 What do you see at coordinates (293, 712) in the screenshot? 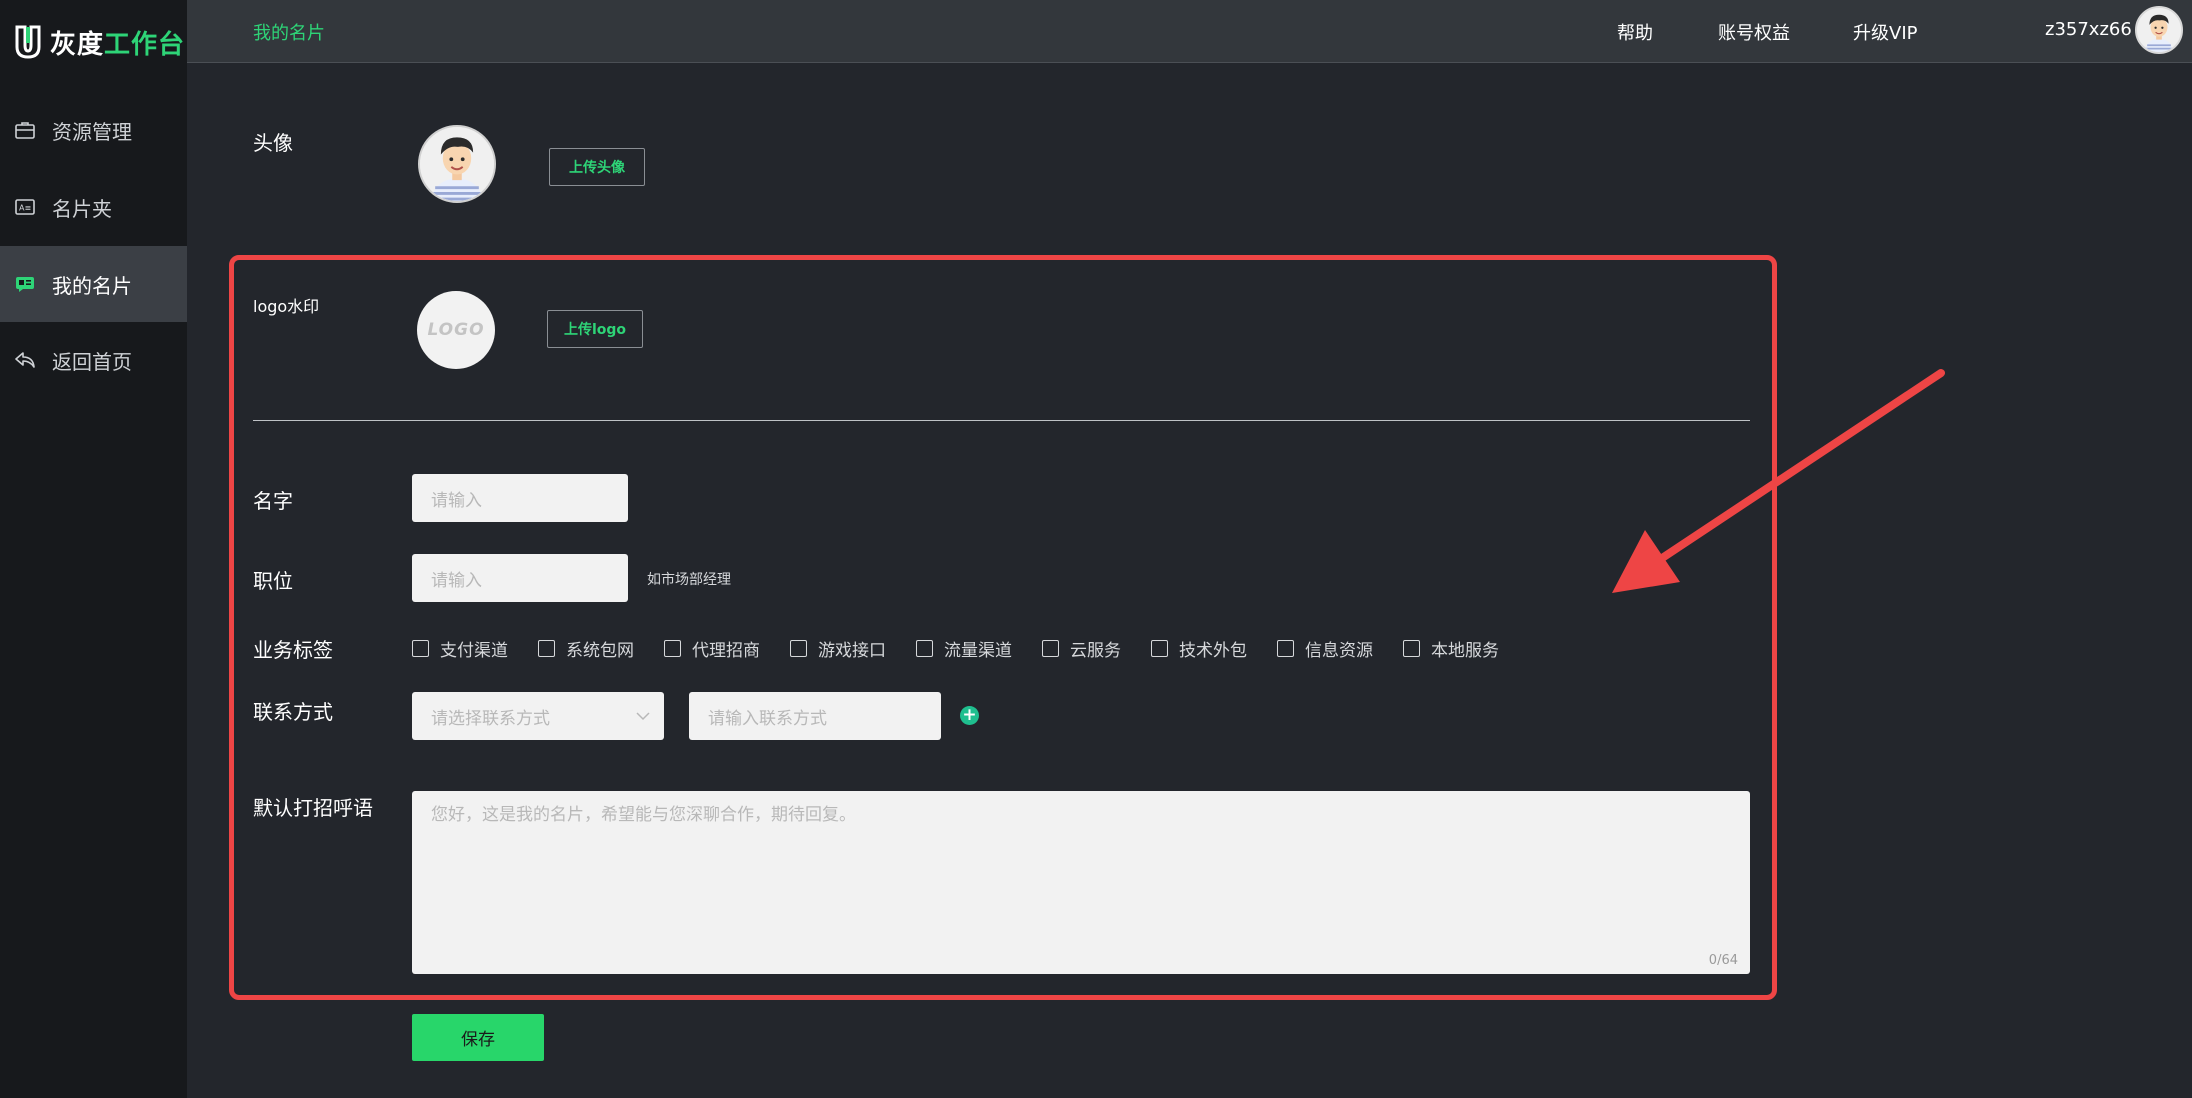
I see `contact-label: 联系方式` at bounding box center [293, 712].